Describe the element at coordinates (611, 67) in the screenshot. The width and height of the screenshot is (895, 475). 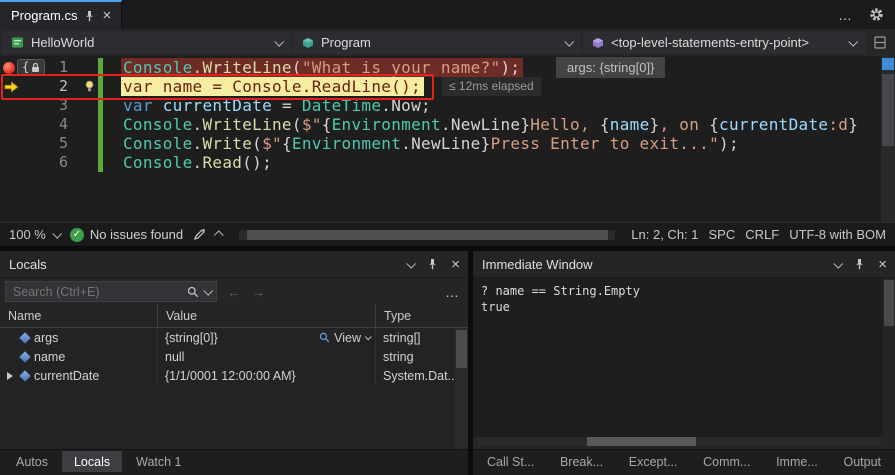
I see `datatip-args: args: {string[0]}` at that location.